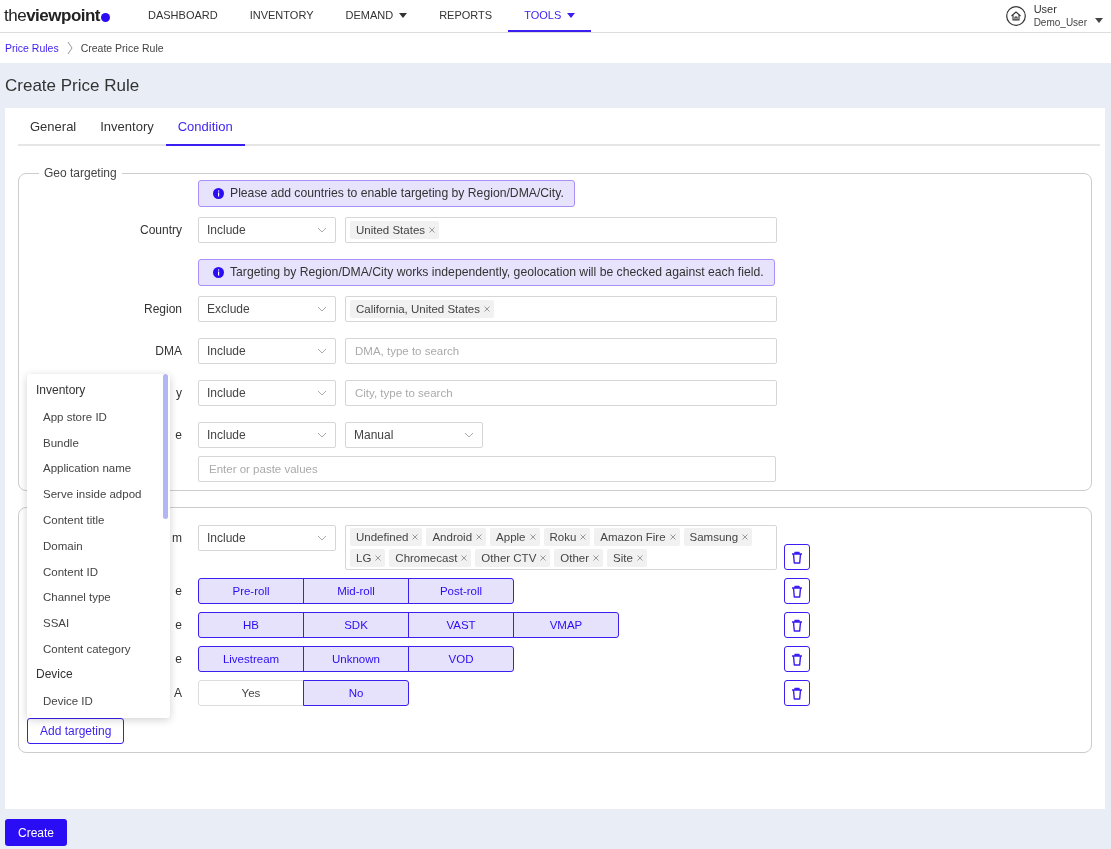 The image size is (1111, 849). I want to click on field-label: m, so click(177, 538).